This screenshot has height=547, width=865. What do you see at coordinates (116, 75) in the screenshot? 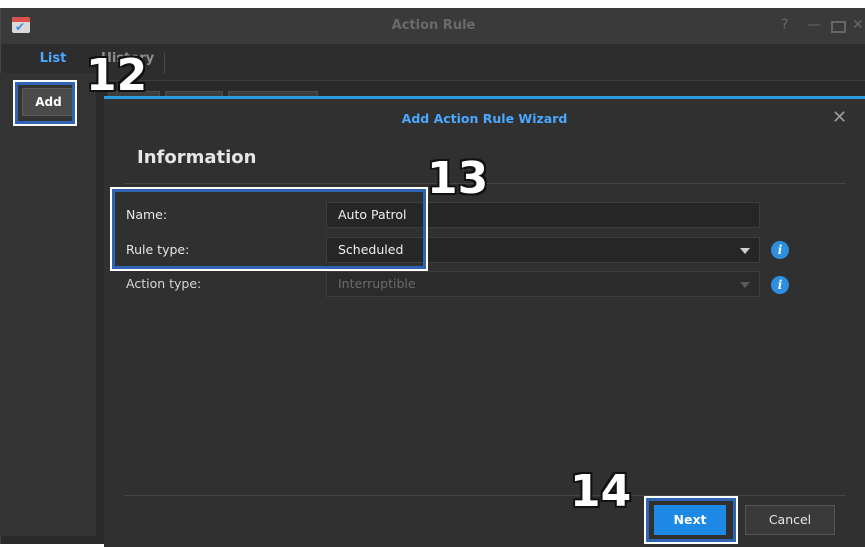
I see `step-badge-12: 12` at bounding box center [116, 75].